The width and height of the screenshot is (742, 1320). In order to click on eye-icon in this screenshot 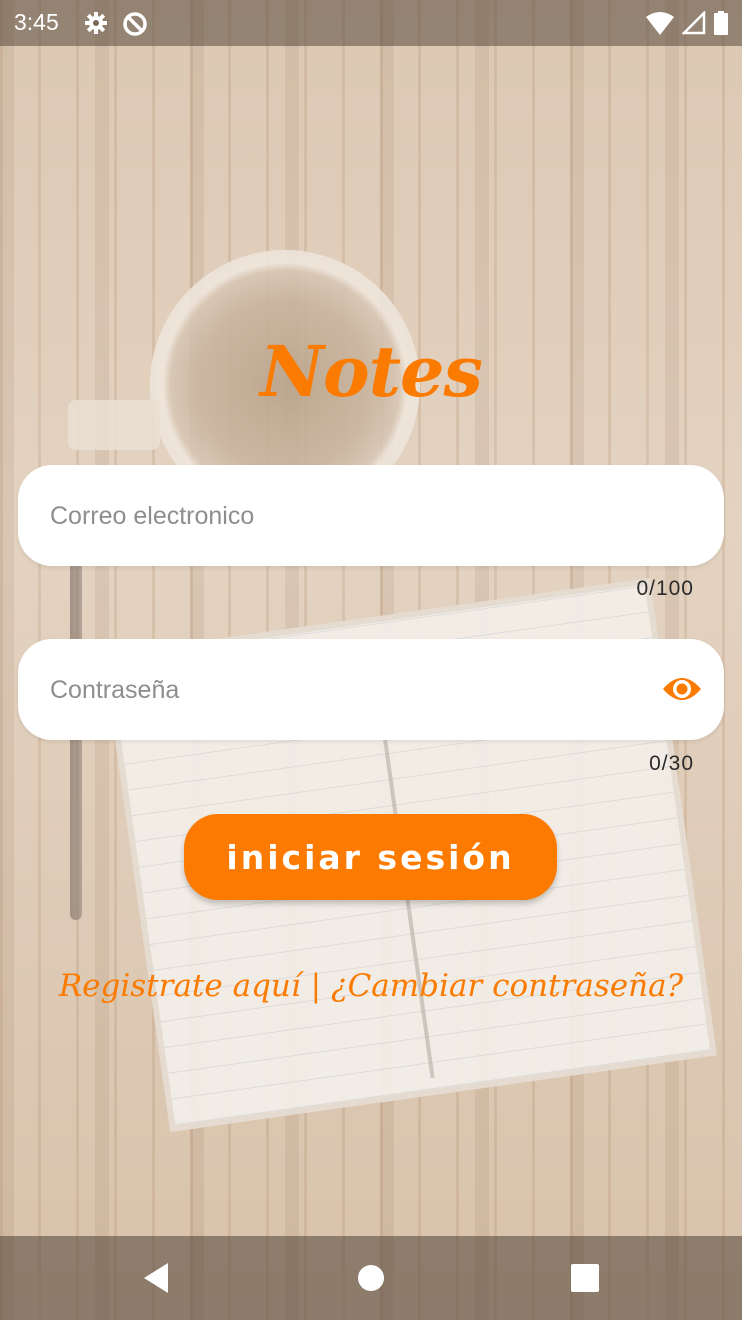, I will do `click(682, 689)`.